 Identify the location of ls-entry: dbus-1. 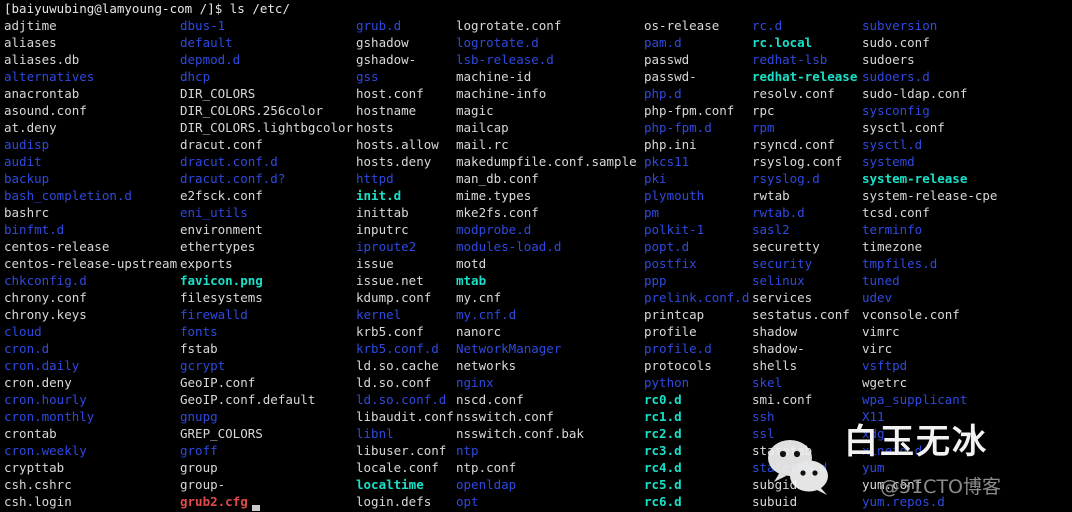
(203, 25).